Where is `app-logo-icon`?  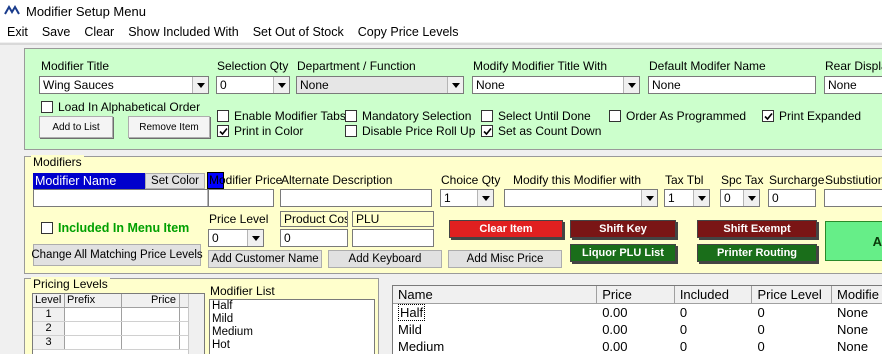 app-logo-icon is located at coordinates (12, 10).